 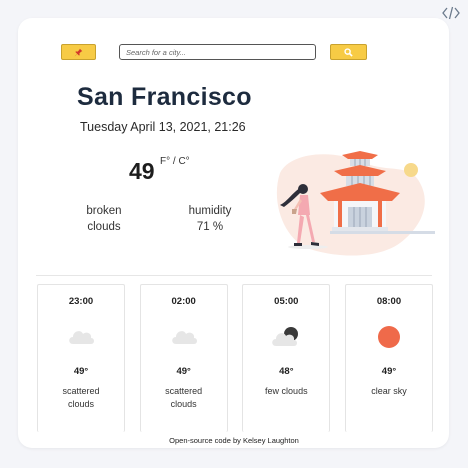 What do you see at coordinates (104, 211) in the screenshot?
I see `weather-description-line1: broken` at bounding box center [104, 211].